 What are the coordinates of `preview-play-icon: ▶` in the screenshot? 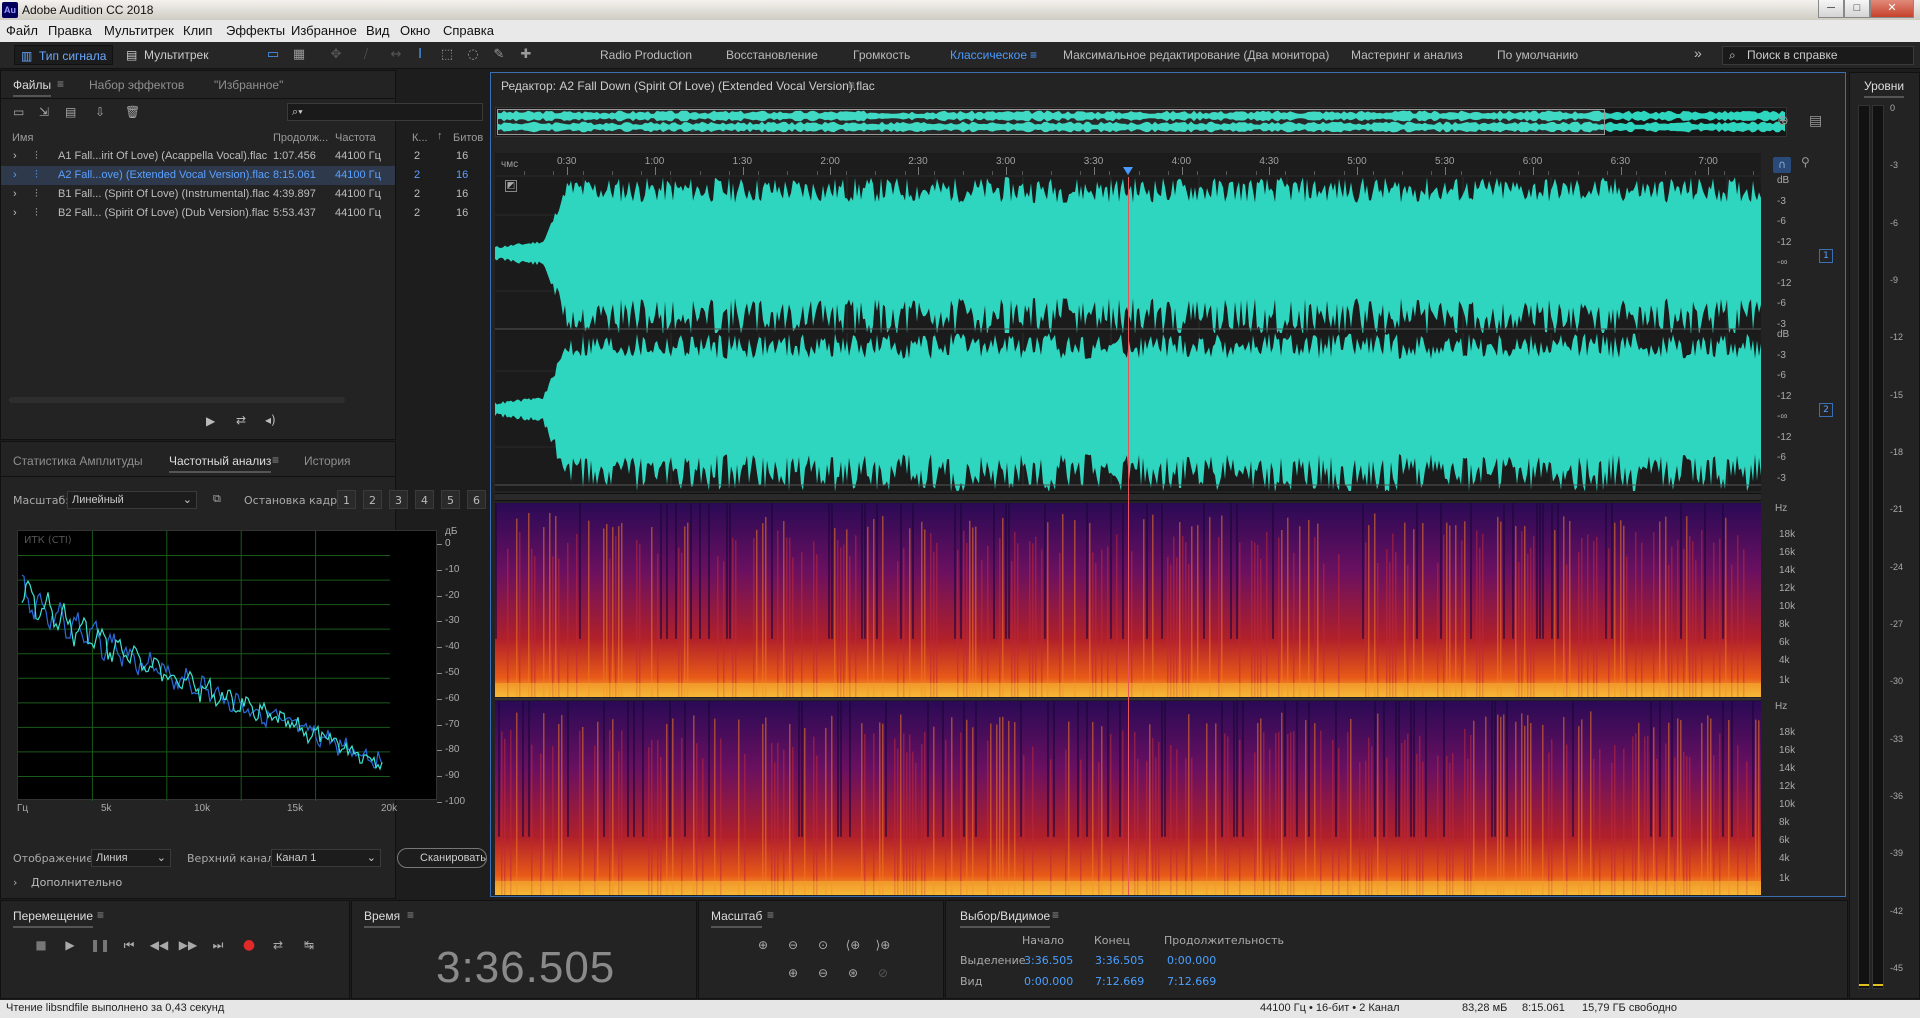 It's located at (210, 421).